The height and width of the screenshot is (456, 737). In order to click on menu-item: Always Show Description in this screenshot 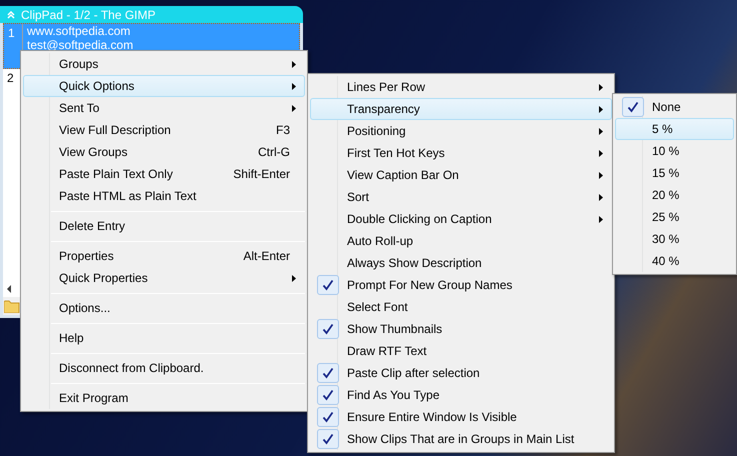, I will do `click(461, 263)`.